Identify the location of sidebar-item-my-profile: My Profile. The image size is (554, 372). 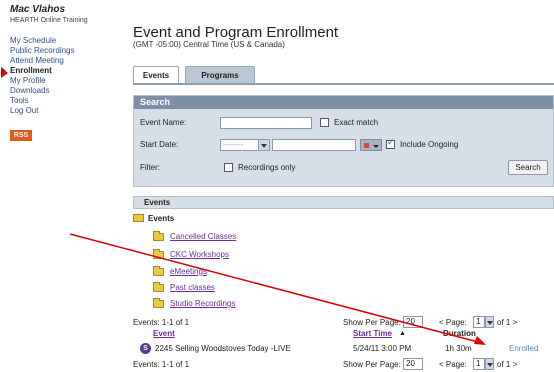
(42, 81).